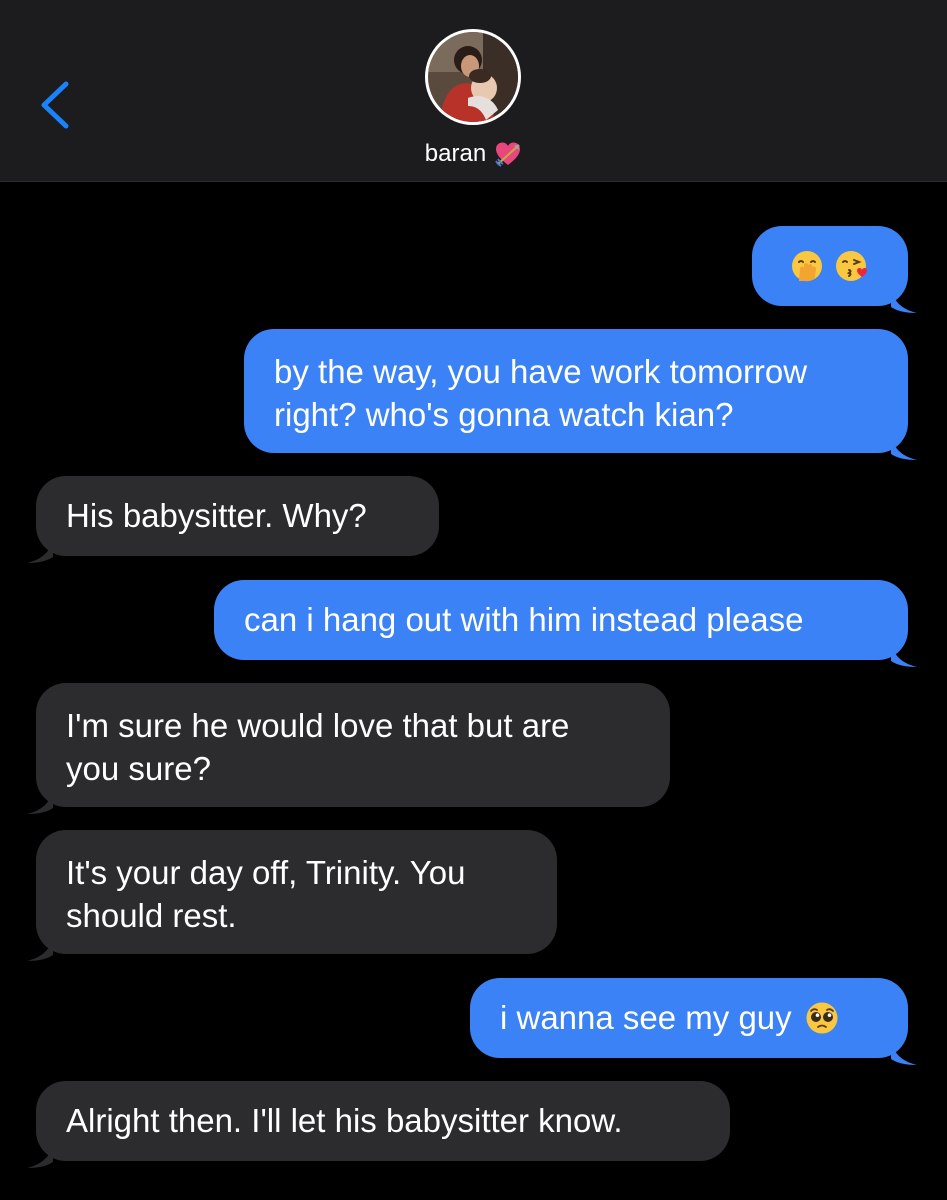 This screenshot has height=1200, width=947. What do you see at coordinates (318, 725) in the screenshot?
I see `message-text: I'm sure he would love that but are` at bounding box center [318, 725].